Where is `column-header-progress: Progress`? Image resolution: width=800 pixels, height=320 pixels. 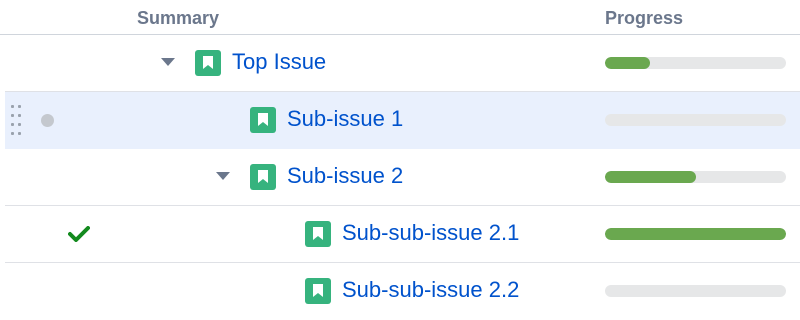
column-header-progress: Progress is located at coordinates (644, 18).